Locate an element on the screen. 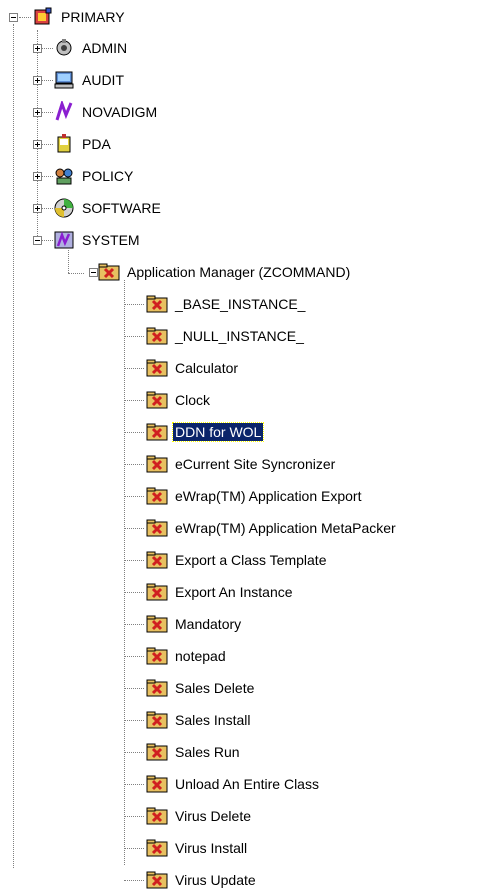 Image resolution: width=482 pixels, height=896 pixels. tree-node-label: notepad is located at coordinates (200, 656).